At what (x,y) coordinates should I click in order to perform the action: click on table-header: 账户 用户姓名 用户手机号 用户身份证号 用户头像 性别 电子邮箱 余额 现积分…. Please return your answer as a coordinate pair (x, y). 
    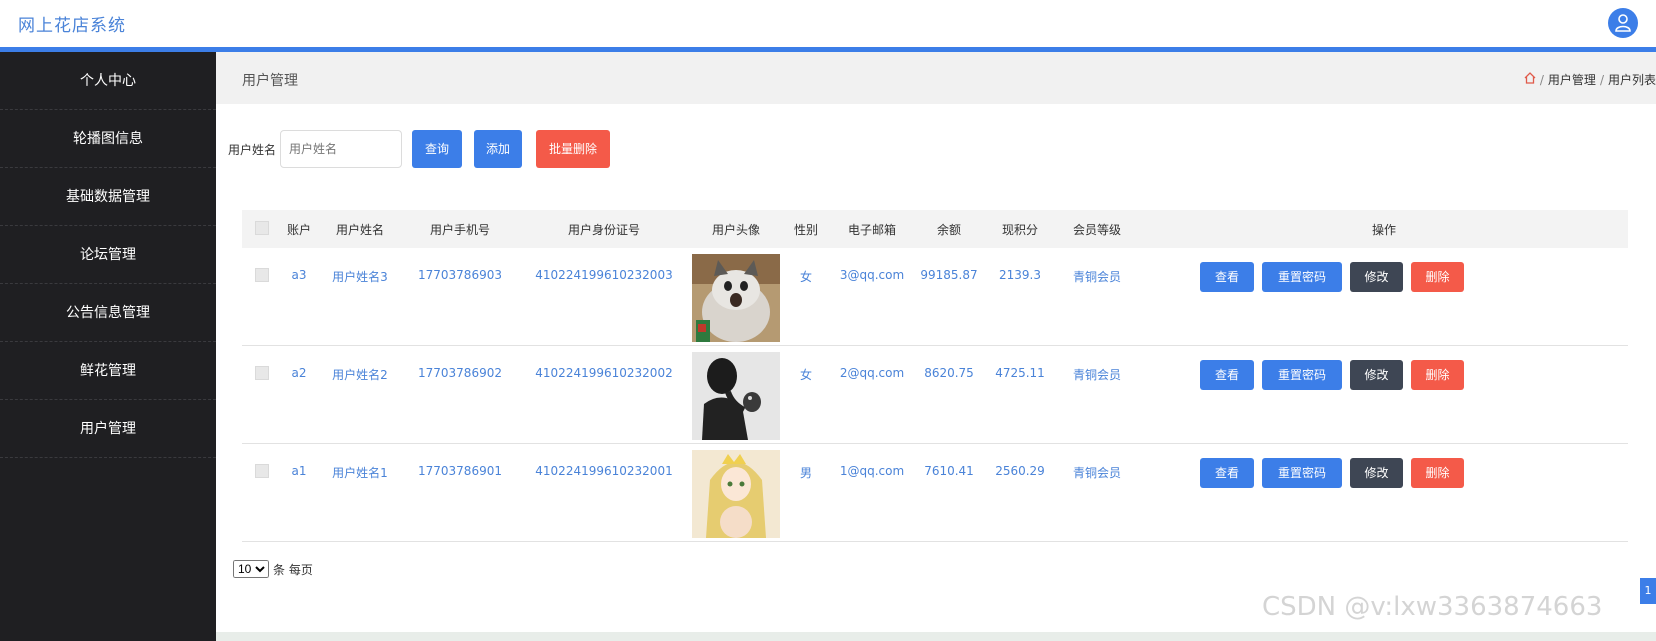
    Looking at the image, I should click on (935, 229).